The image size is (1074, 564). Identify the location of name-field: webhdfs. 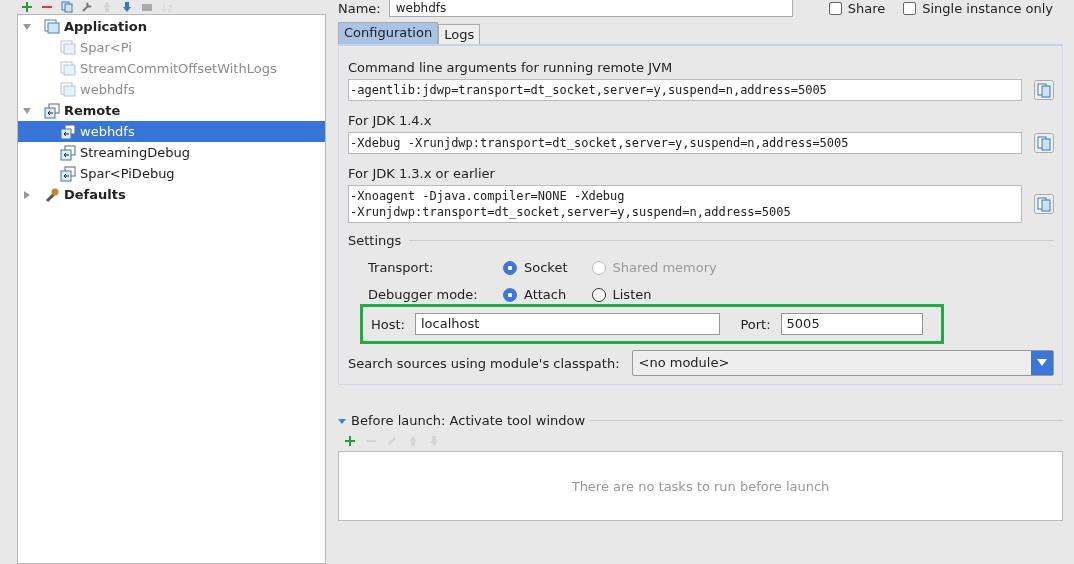
(590, 8).